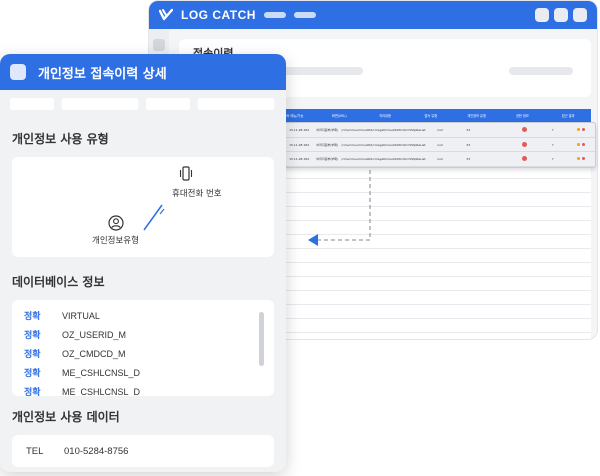 This screenshot has height=476, width=600. Describe the element at coordinates (313, 240) in the screenshot. I see `arrow-left-icon` at that location.